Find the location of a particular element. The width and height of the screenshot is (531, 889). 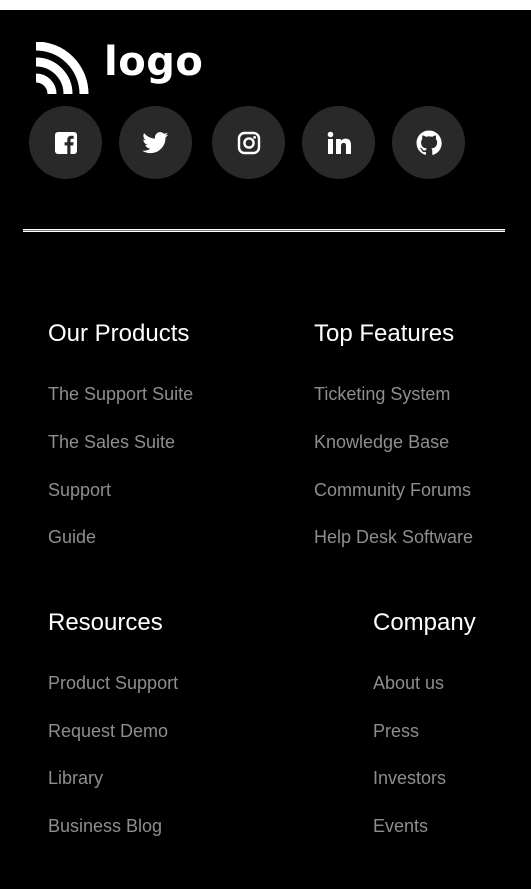

instagram-icon is located at coordinates (249, 143).